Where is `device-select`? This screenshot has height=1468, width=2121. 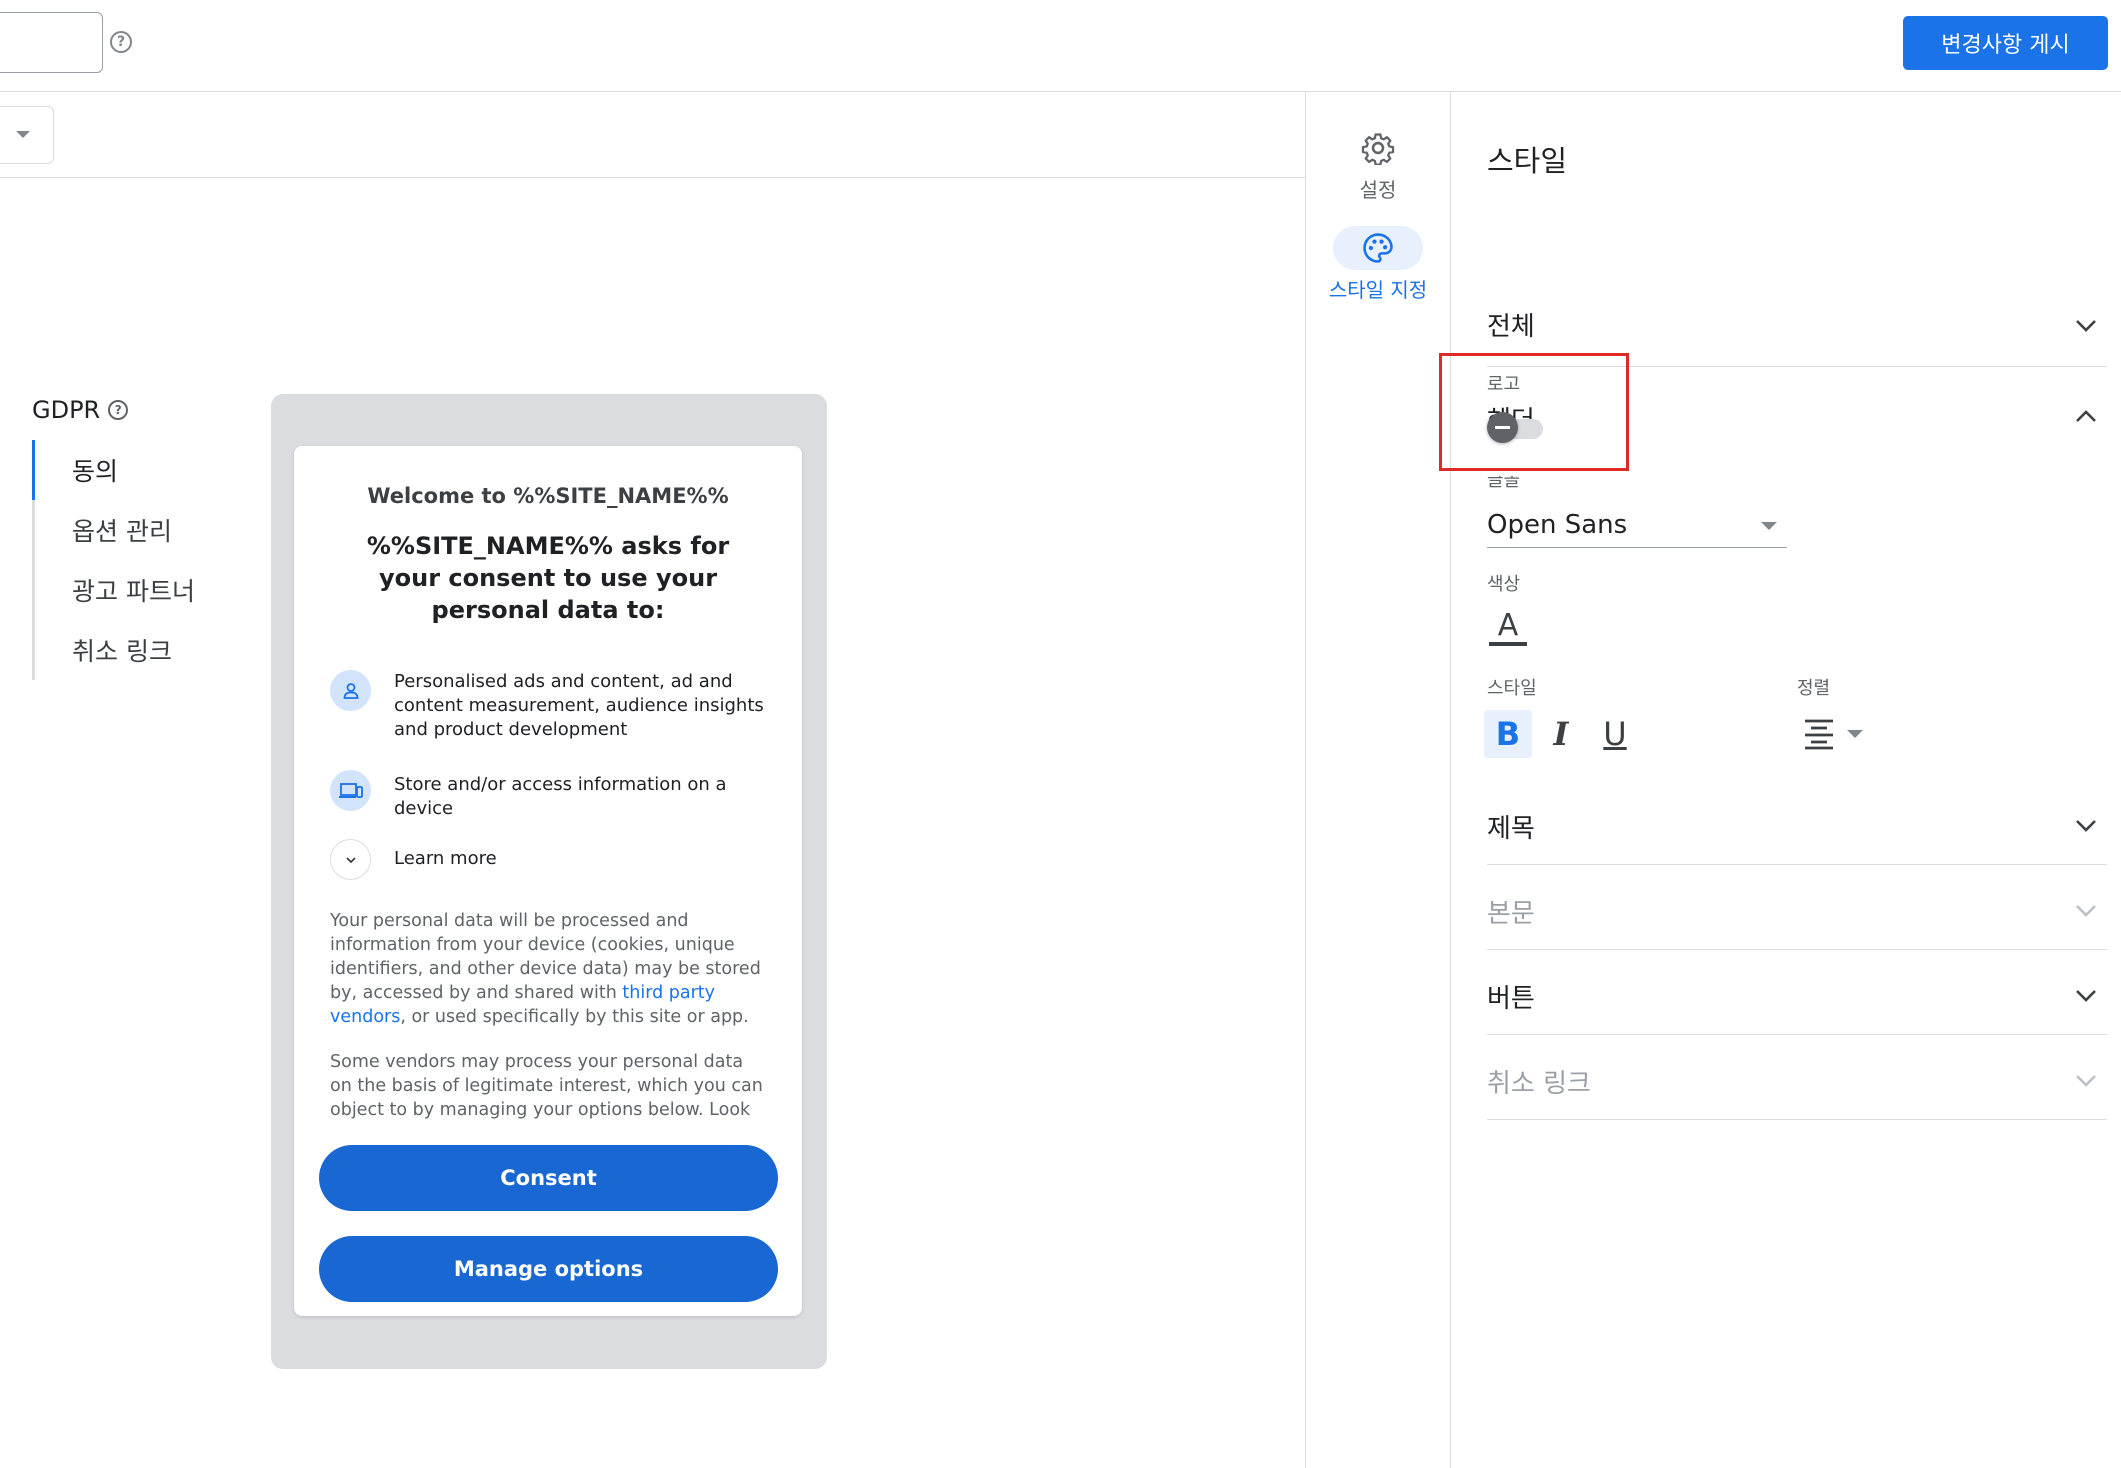
device-select is located at coordinates (27, 135).